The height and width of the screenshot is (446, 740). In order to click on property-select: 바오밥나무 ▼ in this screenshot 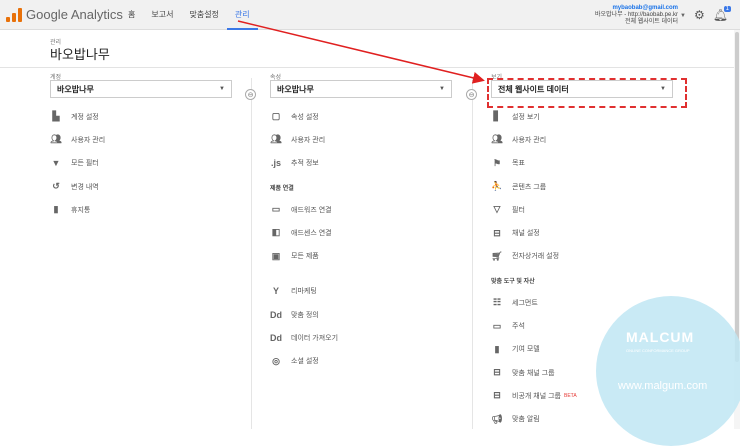, I will do `click(361, 89)`.